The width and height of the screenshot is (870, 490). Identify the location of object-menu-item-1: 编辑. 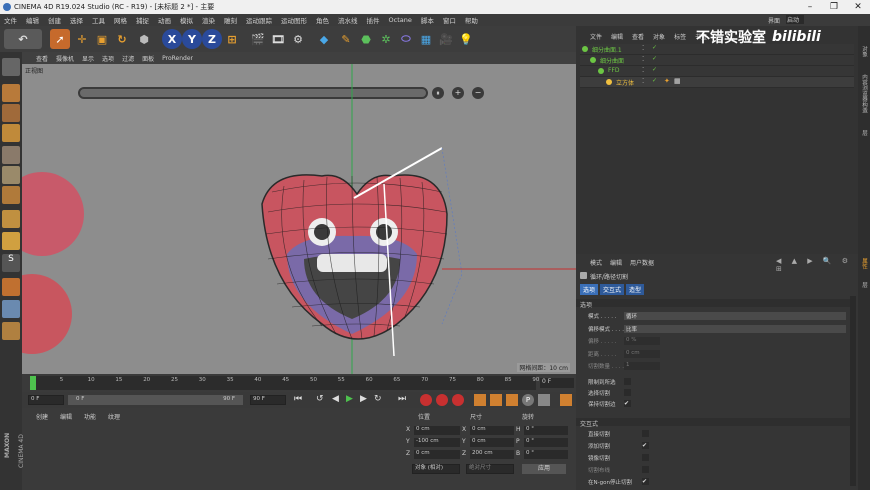
(617, 36).